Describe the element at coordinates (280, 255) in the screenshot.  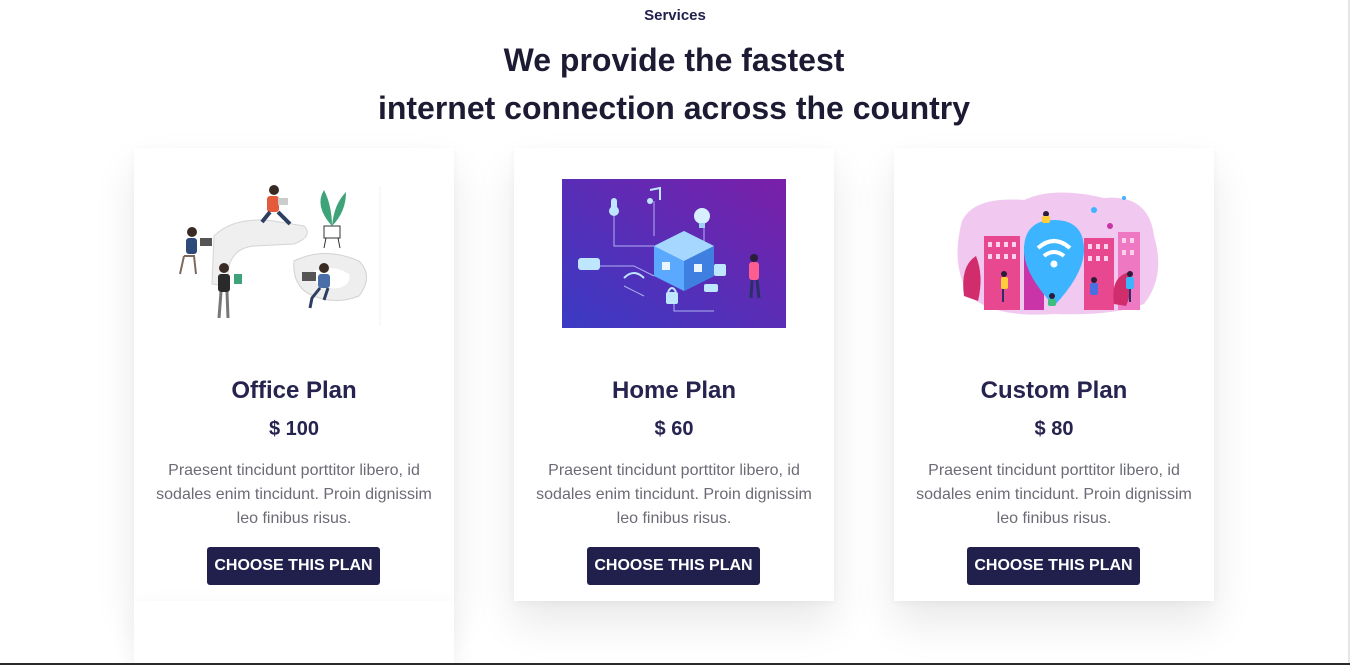
I see `office-coworking-illustration` at that location.